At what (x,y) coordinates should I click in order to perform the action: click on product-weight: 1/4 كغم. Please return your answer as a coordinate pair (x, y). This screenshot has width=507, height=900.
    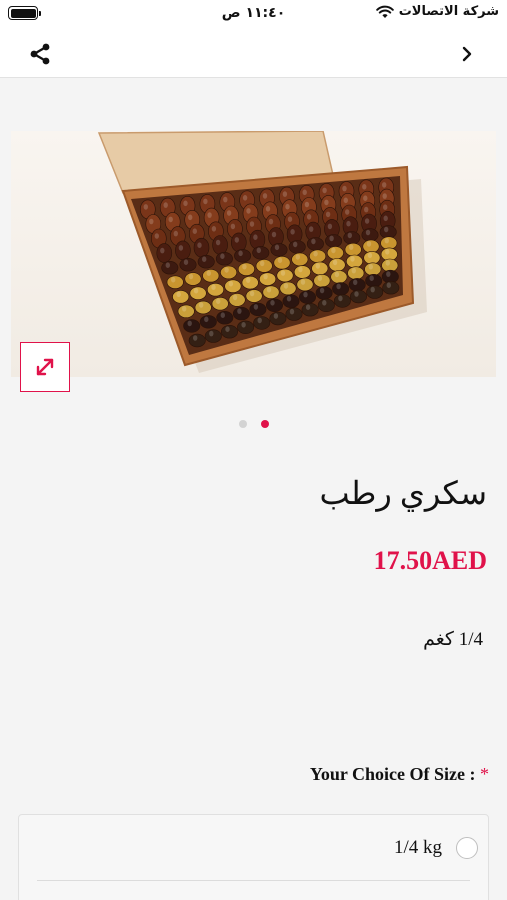
    Looking at the image, I should click on (453, 639).